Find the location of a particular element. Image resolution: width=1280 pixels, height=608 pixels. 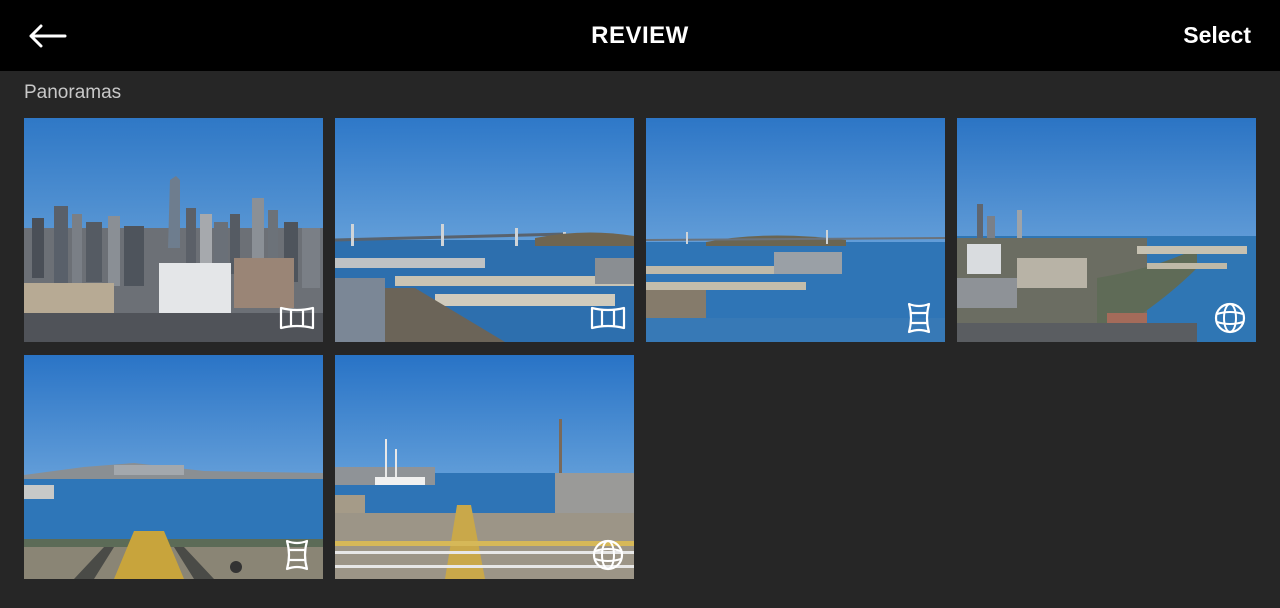

page-title: REVIEW is located at coordinates (640, 35).